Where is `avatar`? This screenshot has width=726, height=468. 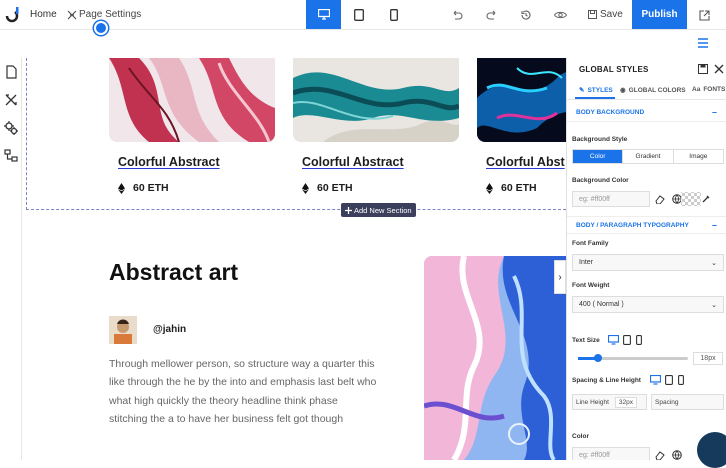
avatar is located at coordinates (123, 330).